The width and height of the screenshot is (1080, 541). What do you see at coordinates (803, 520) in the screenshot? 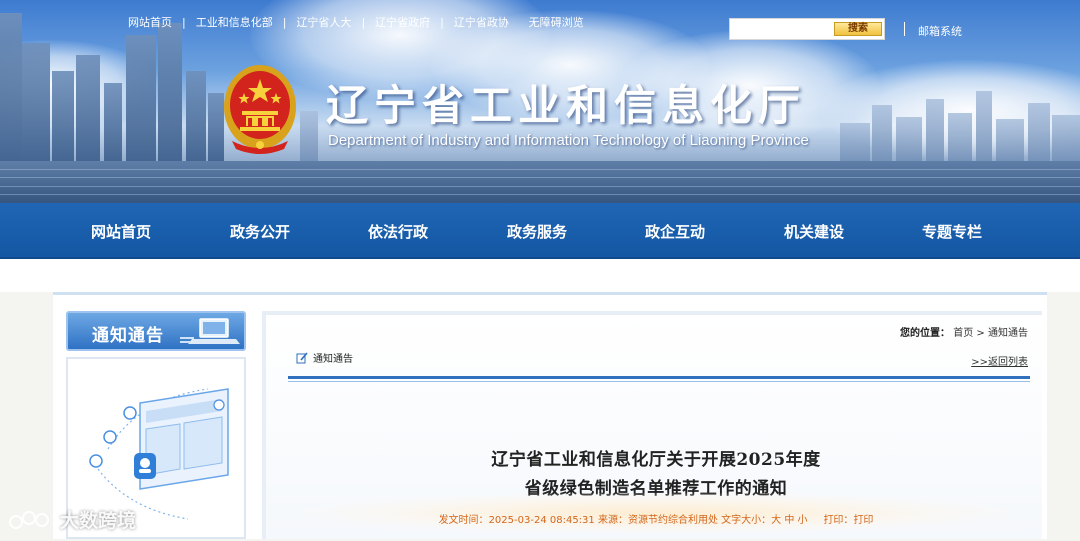
I see `font-size-small: 小` at bounding box center [803, 520].